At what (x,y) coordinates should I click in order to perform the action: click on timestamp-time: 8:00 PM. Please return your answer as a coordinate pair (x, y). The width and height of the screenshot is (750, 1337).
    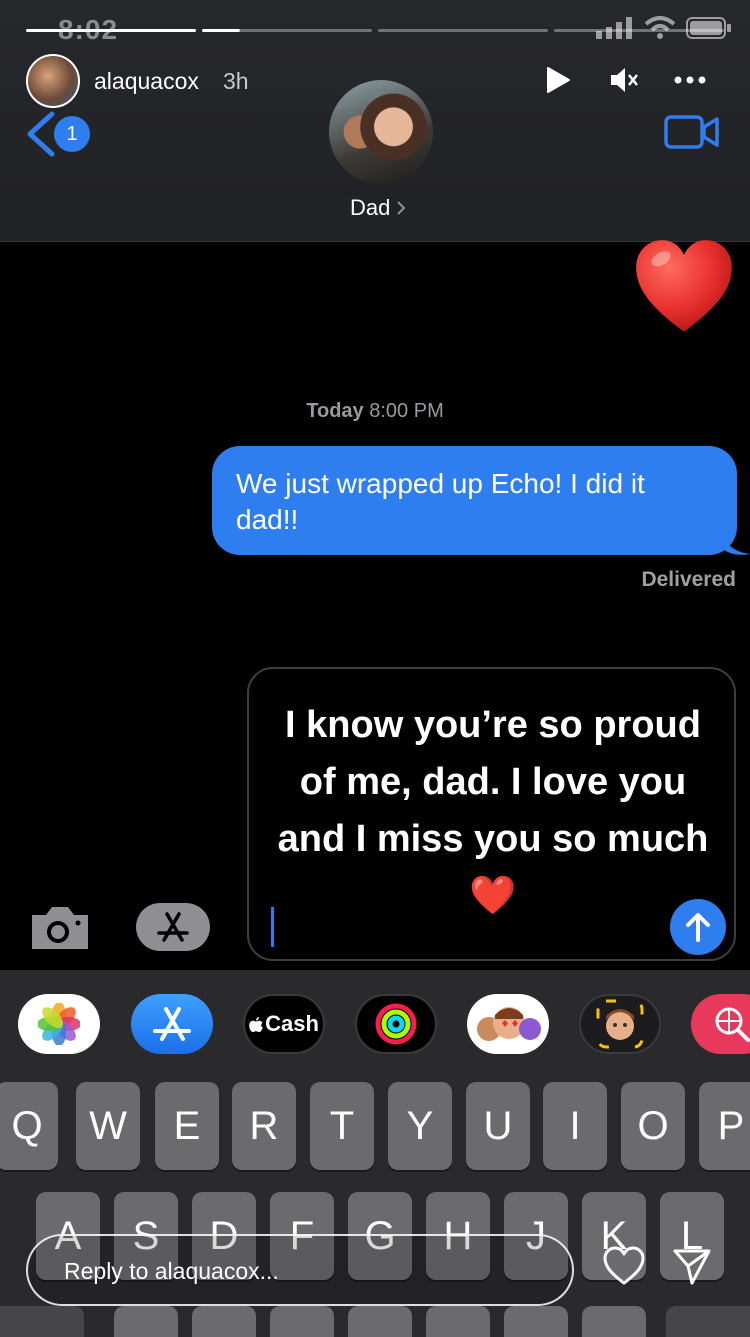
    Looking at the image, I should click on (406, 411).